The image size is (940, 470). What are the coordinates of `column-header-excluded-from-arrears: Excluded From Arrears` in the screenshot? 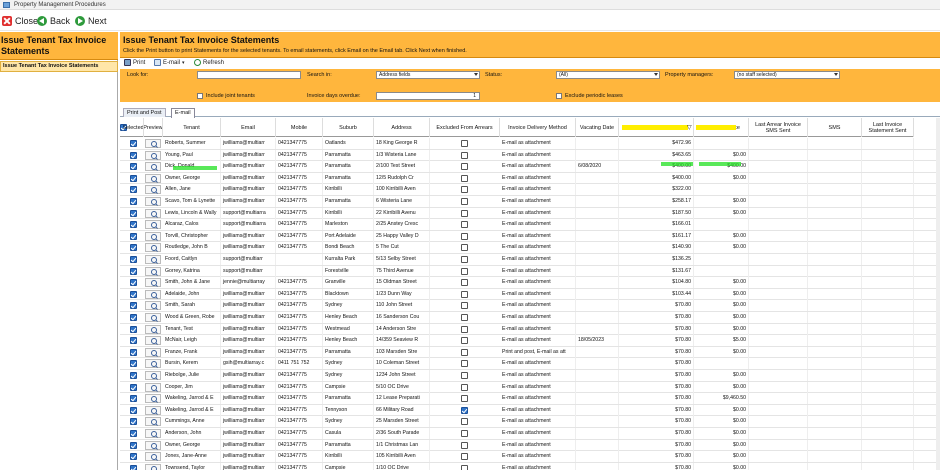 It's located at (465, 127).